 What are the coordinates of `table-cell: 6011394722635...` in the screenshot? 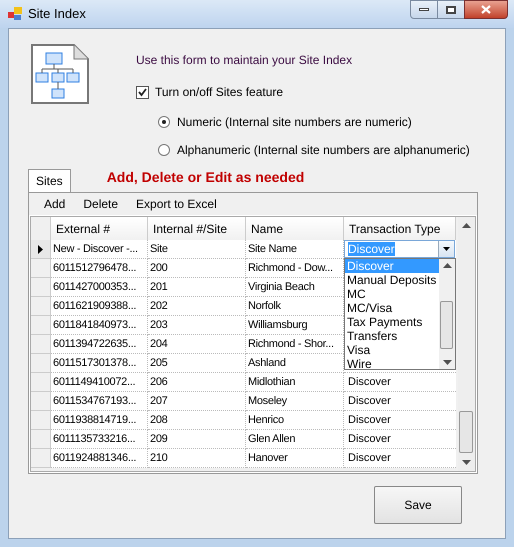 It's located at (99, 344).